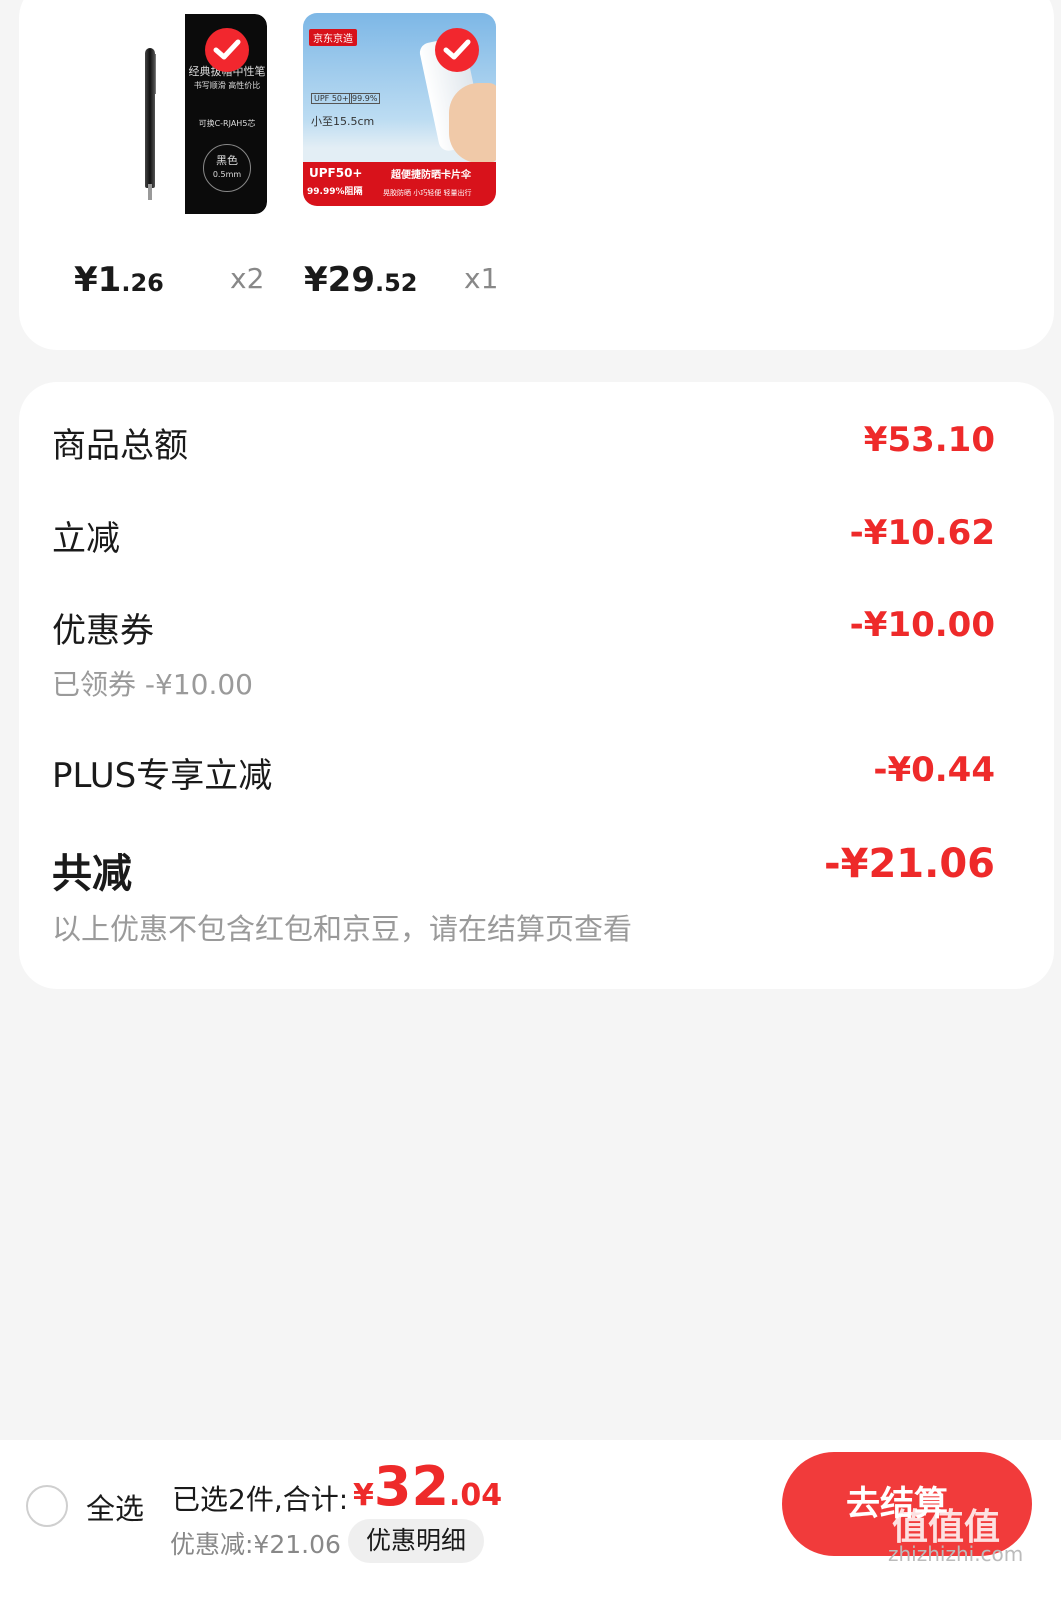  What do you see at coordinates (227, 174) in the screenshot?
I see `pen-size: 0.5mm` at bounding box center [227, 174].